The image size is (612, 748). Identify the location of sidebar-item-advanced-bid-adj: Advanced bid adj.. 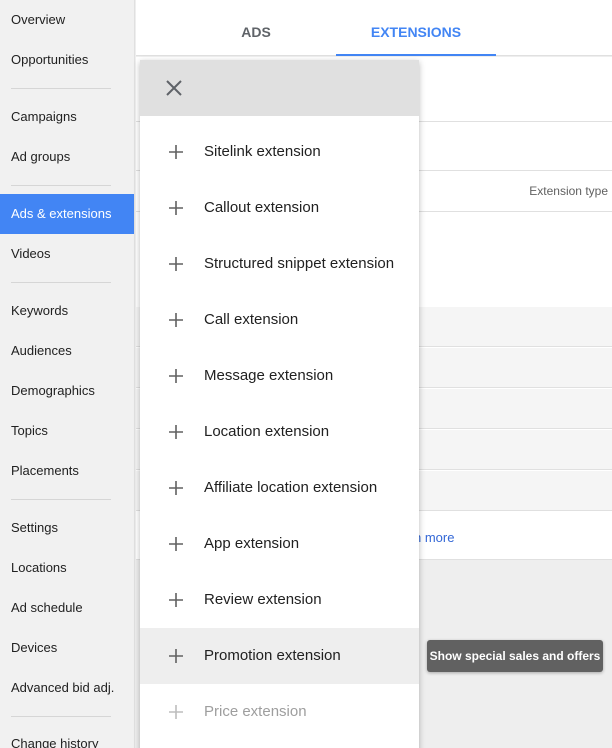
(67, 688).